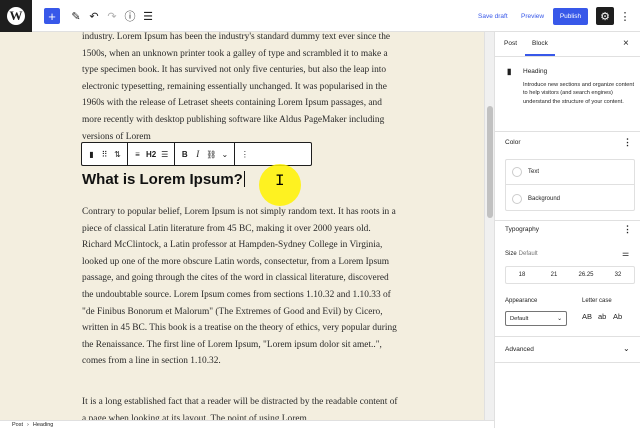 This screenshot has width=640, height=428. I want to click on options-group: ⋮, so click(244, 154).